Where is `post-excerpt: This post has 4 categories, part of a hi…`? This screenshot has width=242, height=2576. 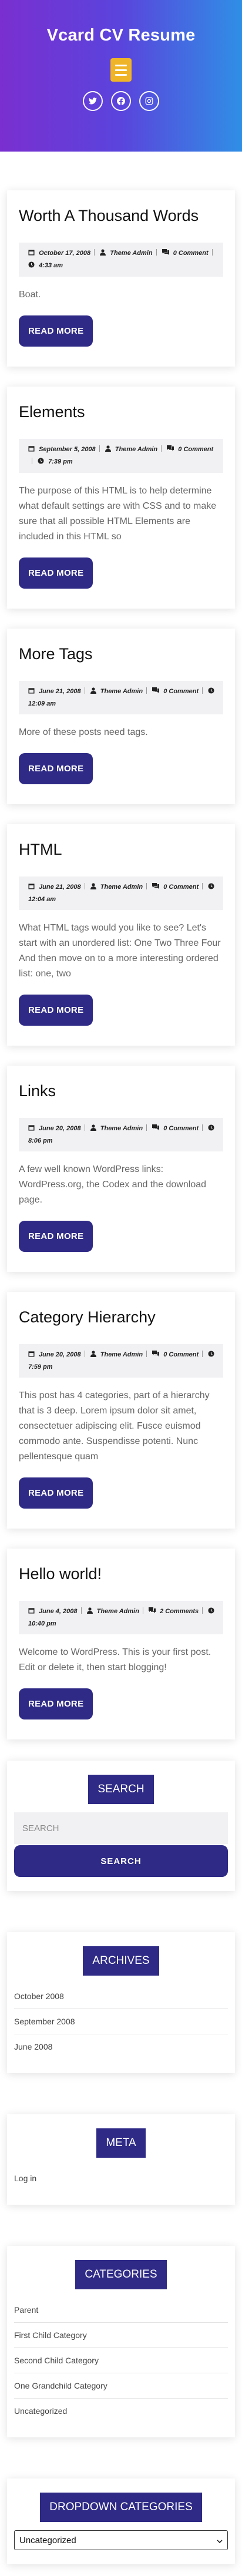 post-excerpt: This post has 4 categories, part of a hi… is located at coordinates (114, 1426).